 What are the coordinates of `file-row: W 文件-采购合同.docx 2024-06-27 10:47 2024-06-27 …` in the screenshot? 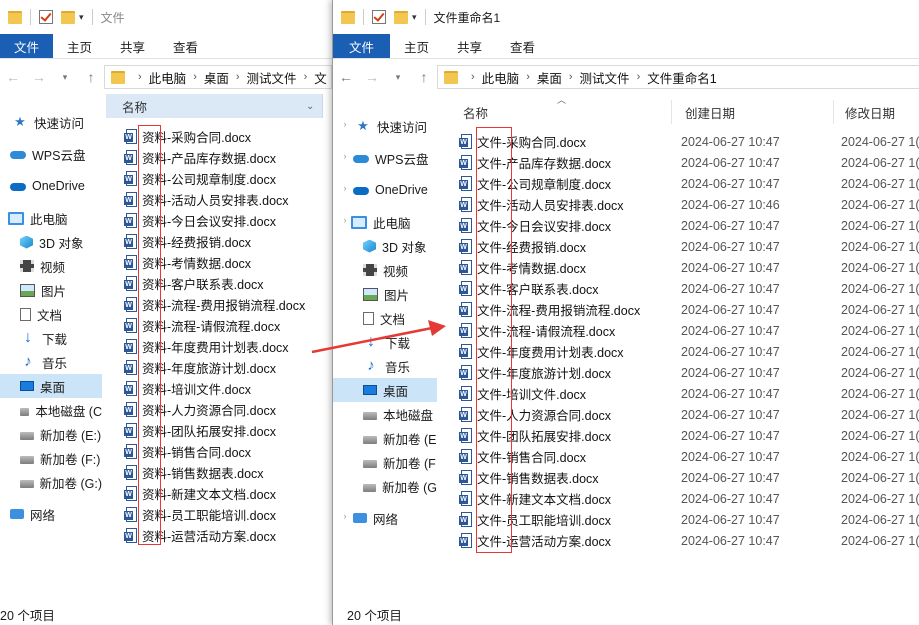 It's located at (689, 141).